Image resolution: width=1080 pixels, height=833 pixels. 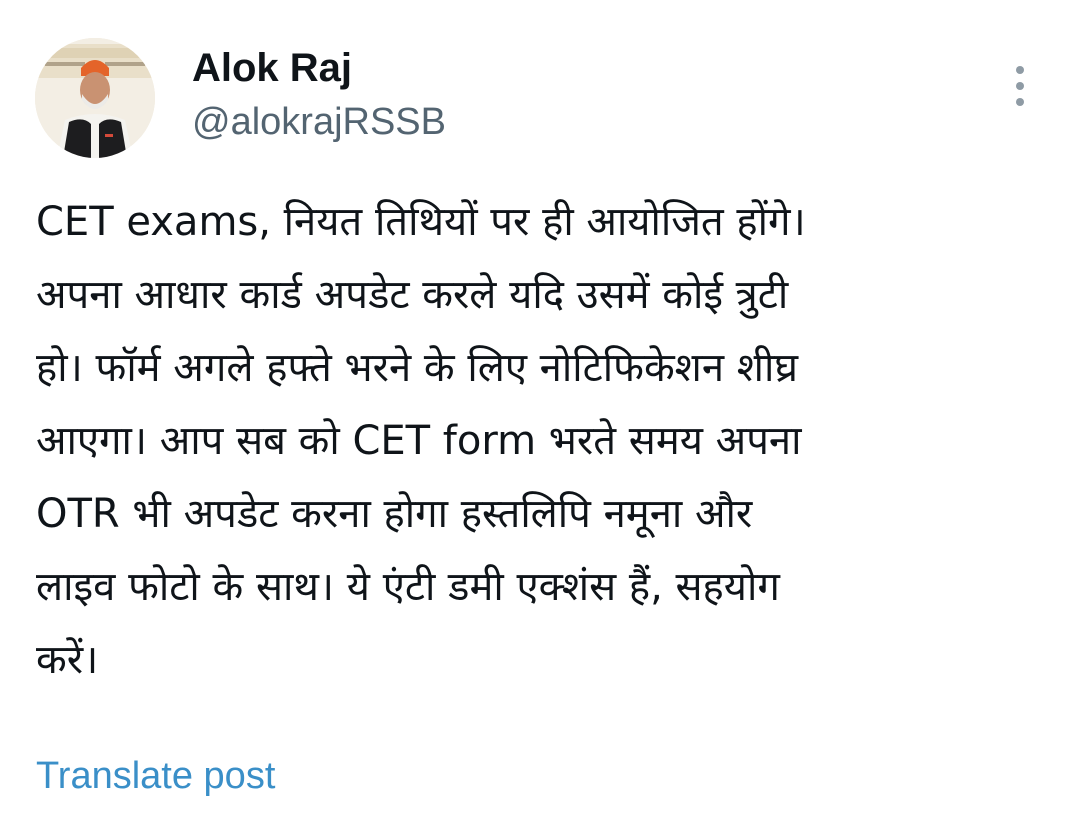 What do you see at coordinates (155, 776) in the screenshot?
I see `translate-post-link: Translate post` at bounding box center [155, 776].